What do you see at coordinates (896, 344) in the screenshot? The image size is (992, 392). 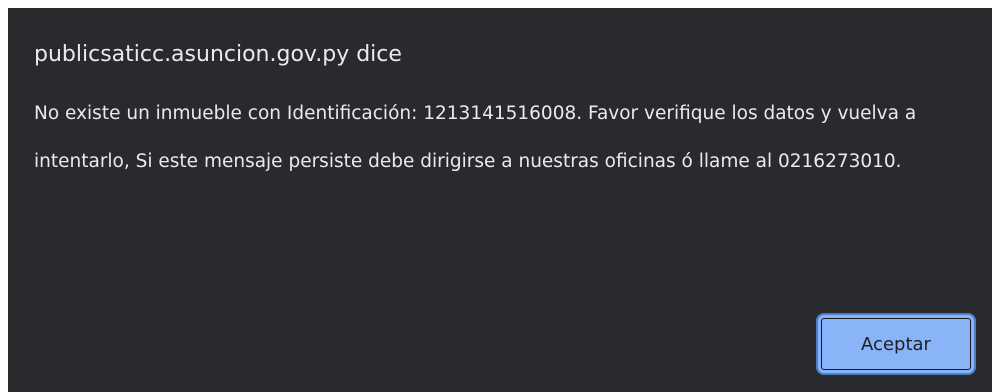 I see `accept-button: Aceptar` at bounding box center [896, 344].